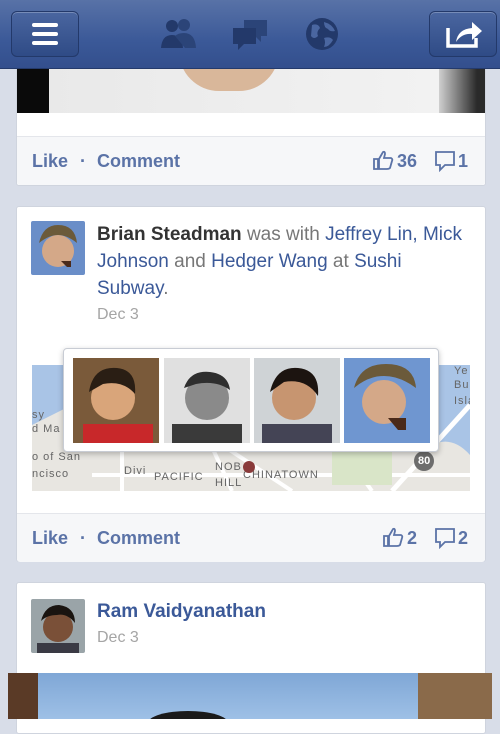  Describe the element at coordinates (269, 261) in the screenshot. I see `tagged-friend: Hedger Wang` at that location.